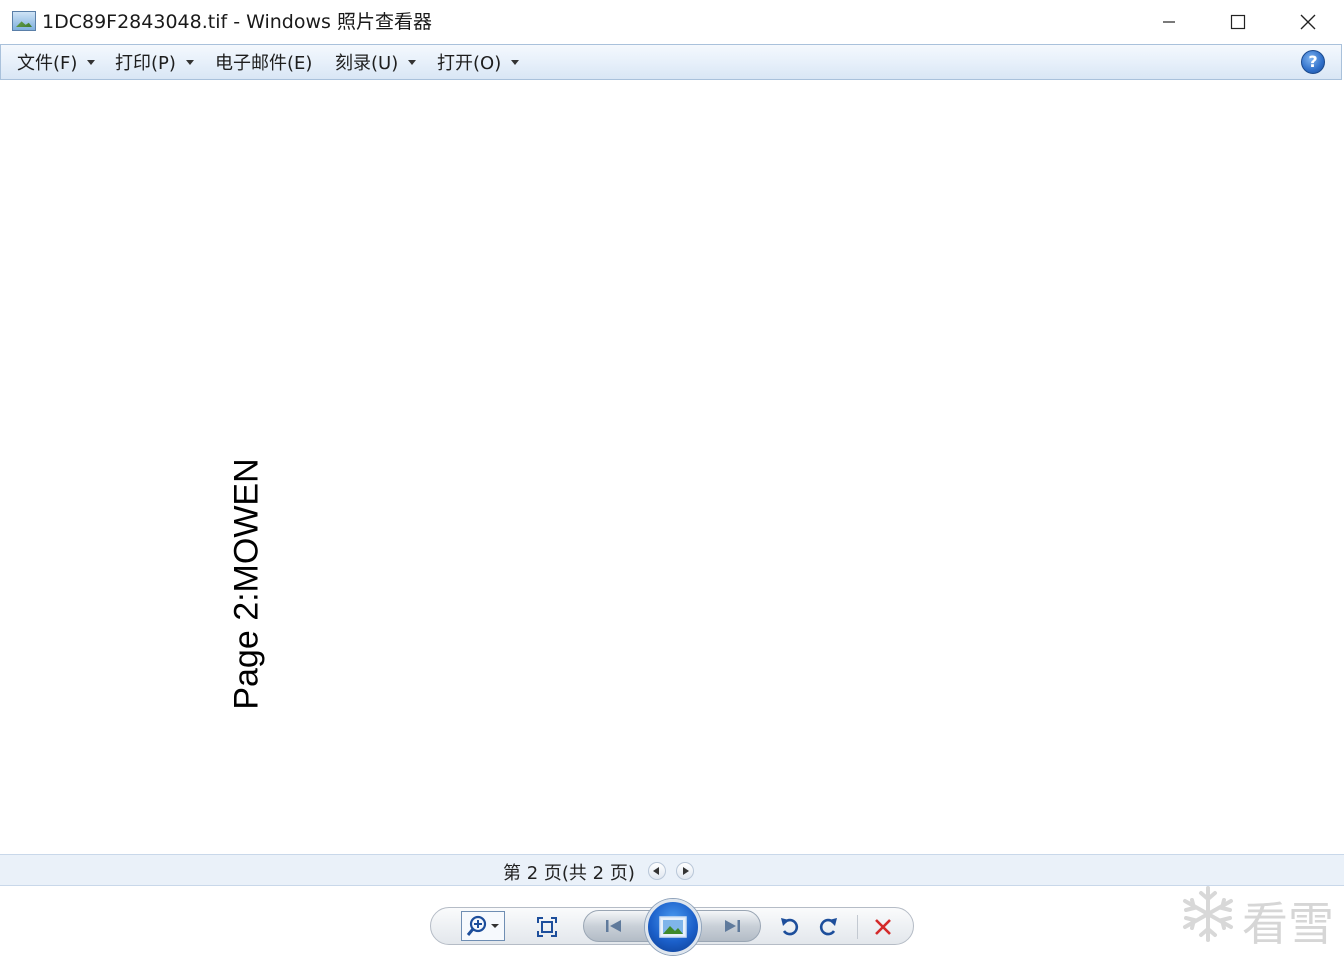 The height and width of the screenshot is (960, 1344). What do you see at coordinates (569, 873) in the screenshot?
I see `page-indicator: 第 2 页(共 2 页)` at bounding box center [569, 873].